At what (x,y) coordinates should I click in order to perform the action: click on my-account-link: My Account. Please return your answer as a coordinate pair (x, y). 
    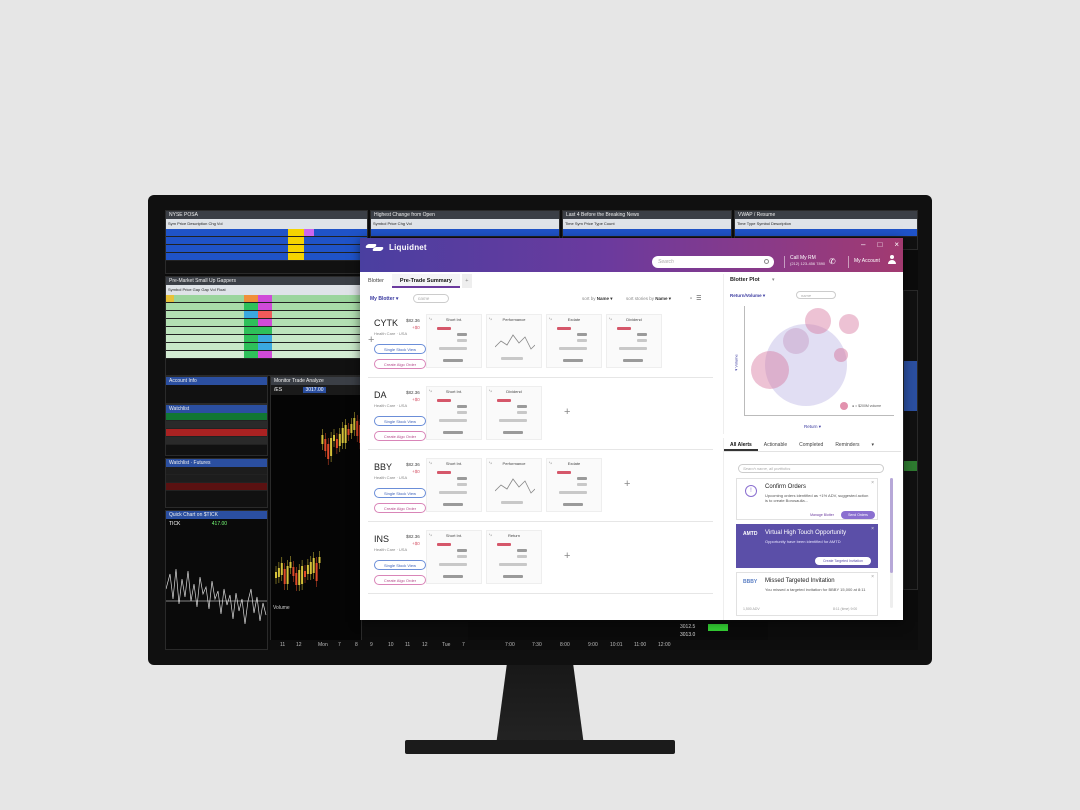
    Looking at the image, I should click on (867, 261).